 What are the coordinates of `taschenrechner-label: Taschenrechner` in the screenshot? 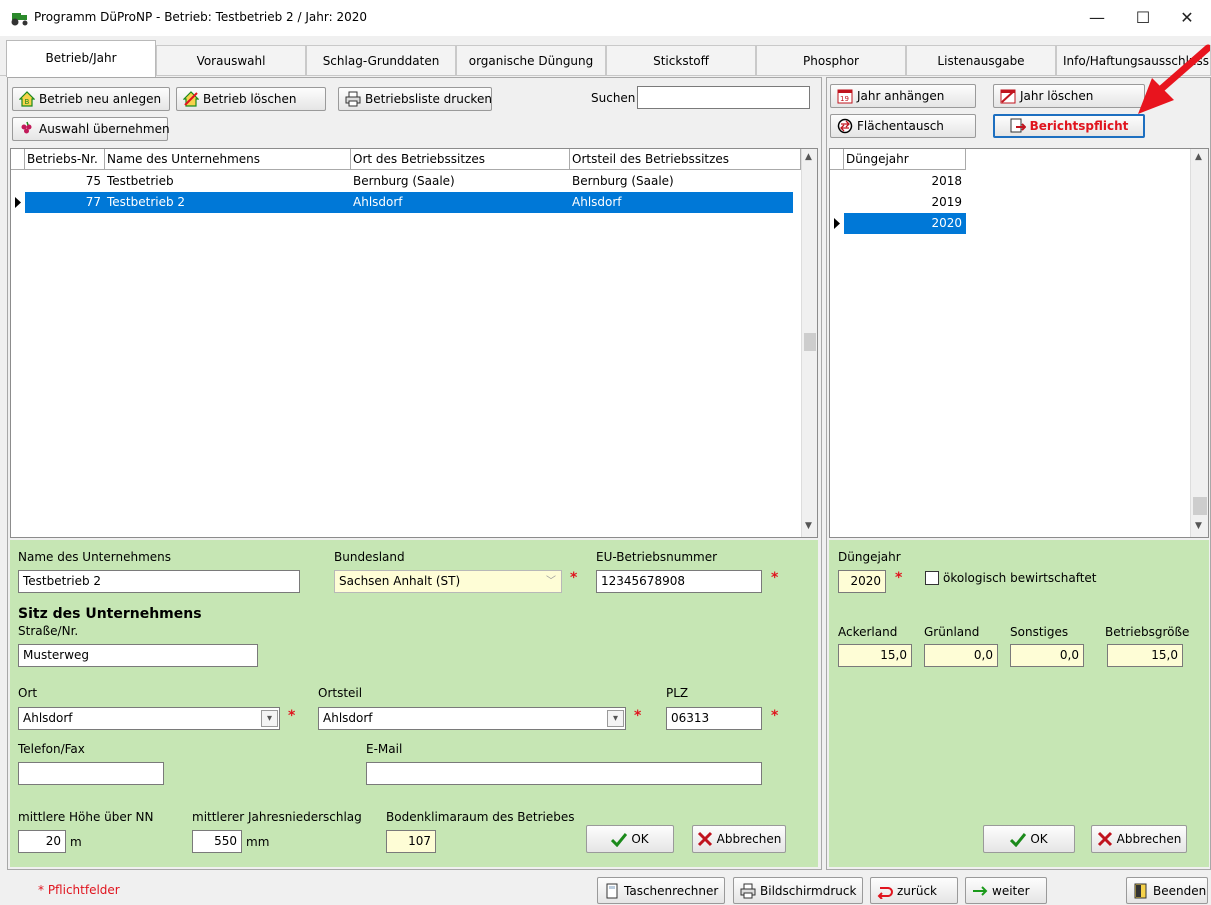 It's located at (671, 890).